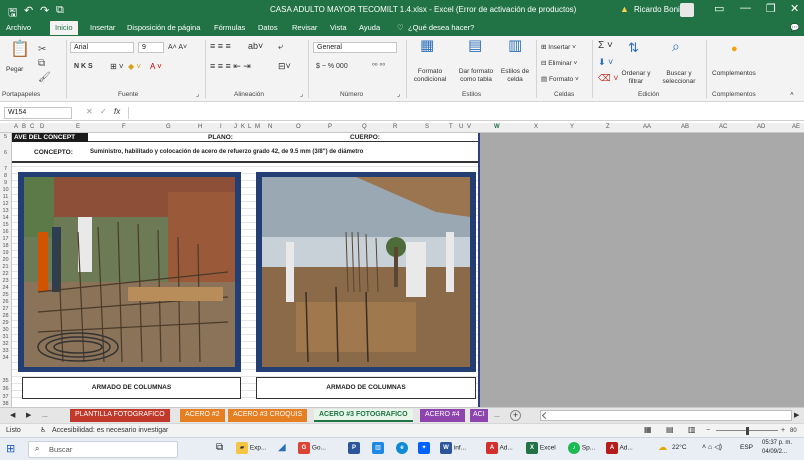  Describe the element at coordinates (5, 260) in the screenshot. I see `row-20: 20` at that location.